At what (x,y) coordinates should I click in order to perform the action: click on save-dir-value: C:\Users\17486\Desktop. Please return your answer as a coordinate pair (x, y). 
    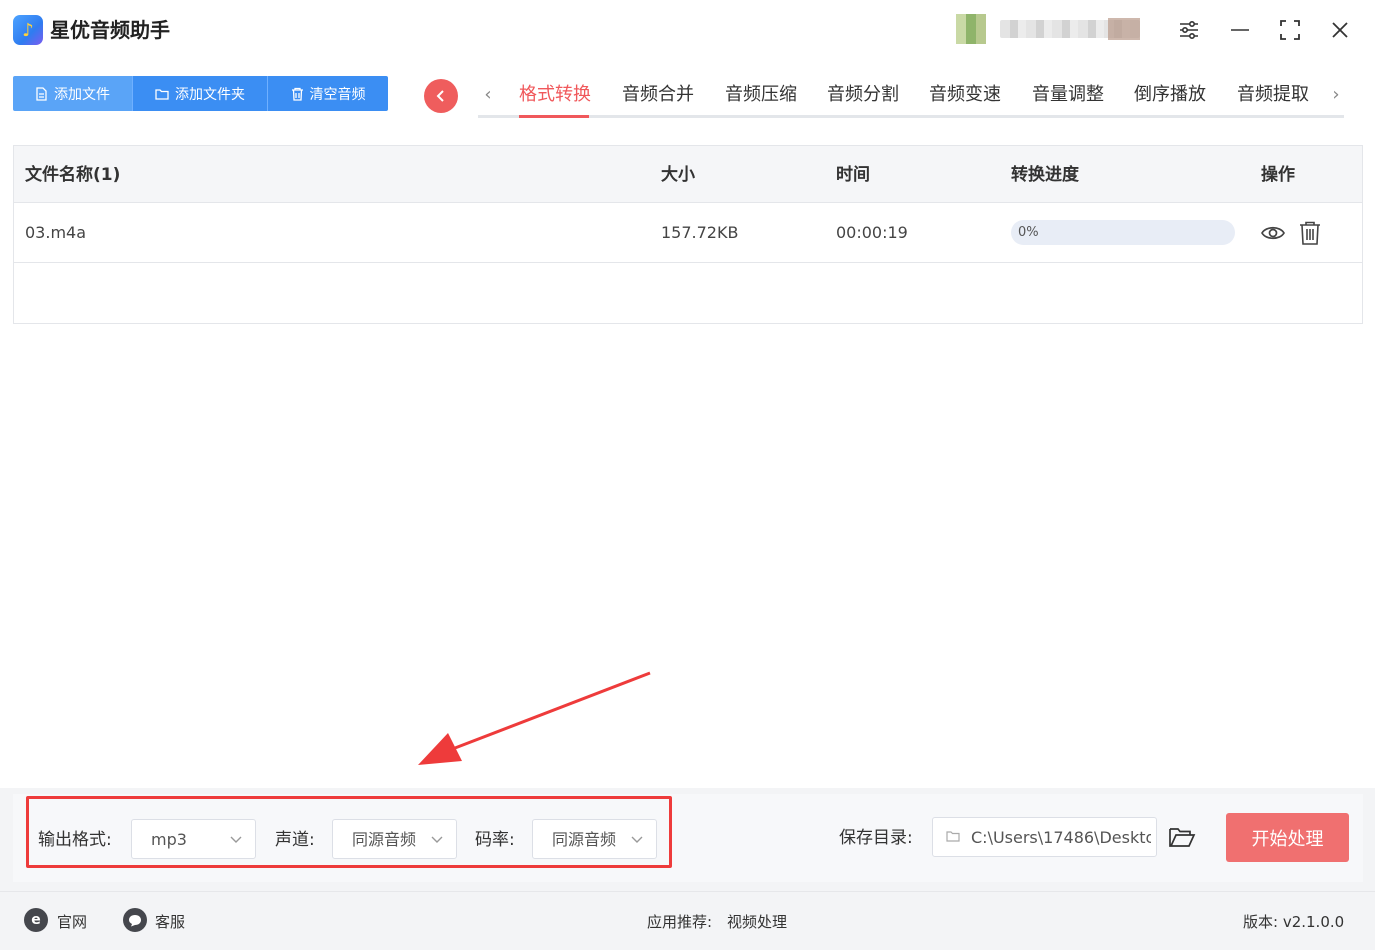
    Looking at the image, I should click on (1061, 837).